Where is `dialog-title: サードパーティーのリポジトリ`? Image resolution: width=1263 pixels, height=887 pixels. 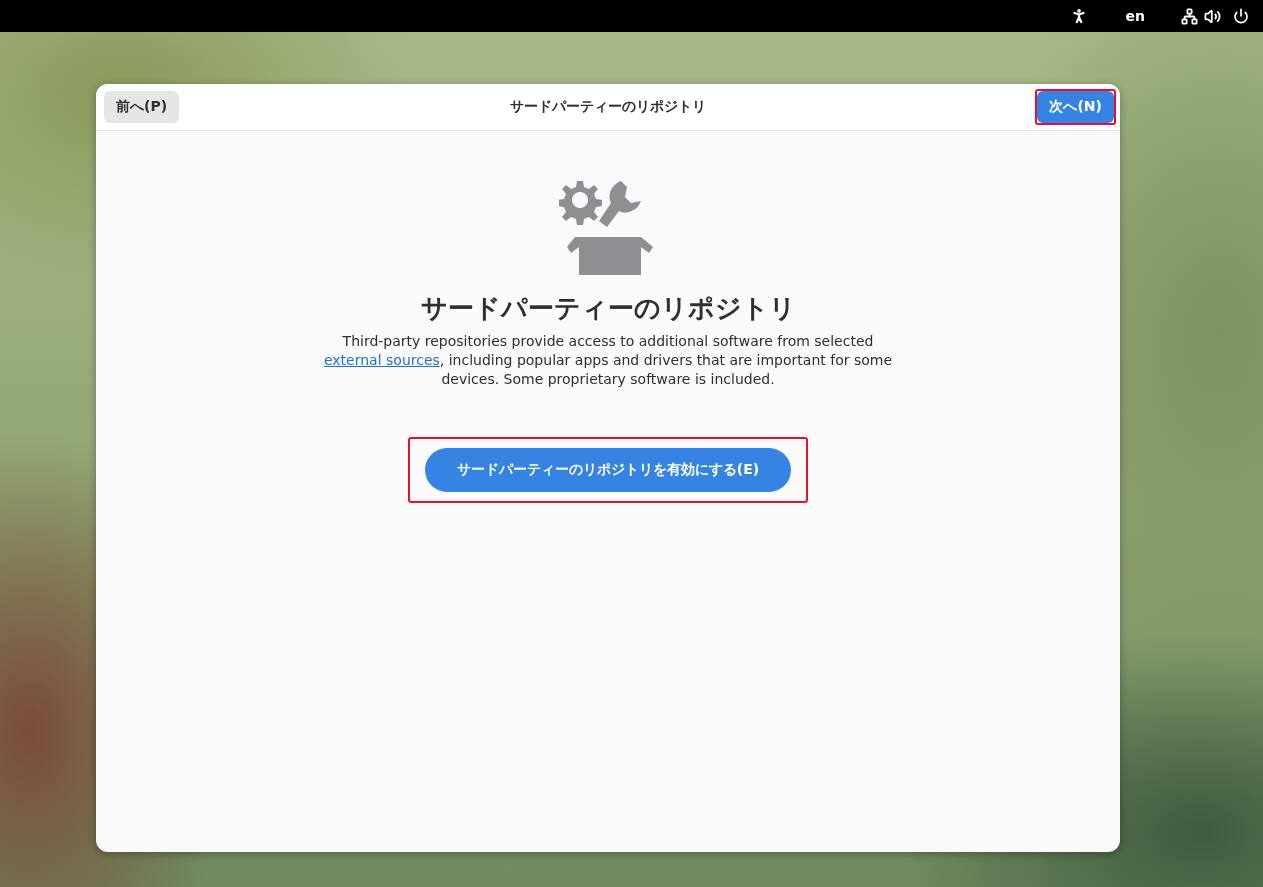 dialog-title: サードパーティーのリポジトリ is located at coordinates (608, 107).